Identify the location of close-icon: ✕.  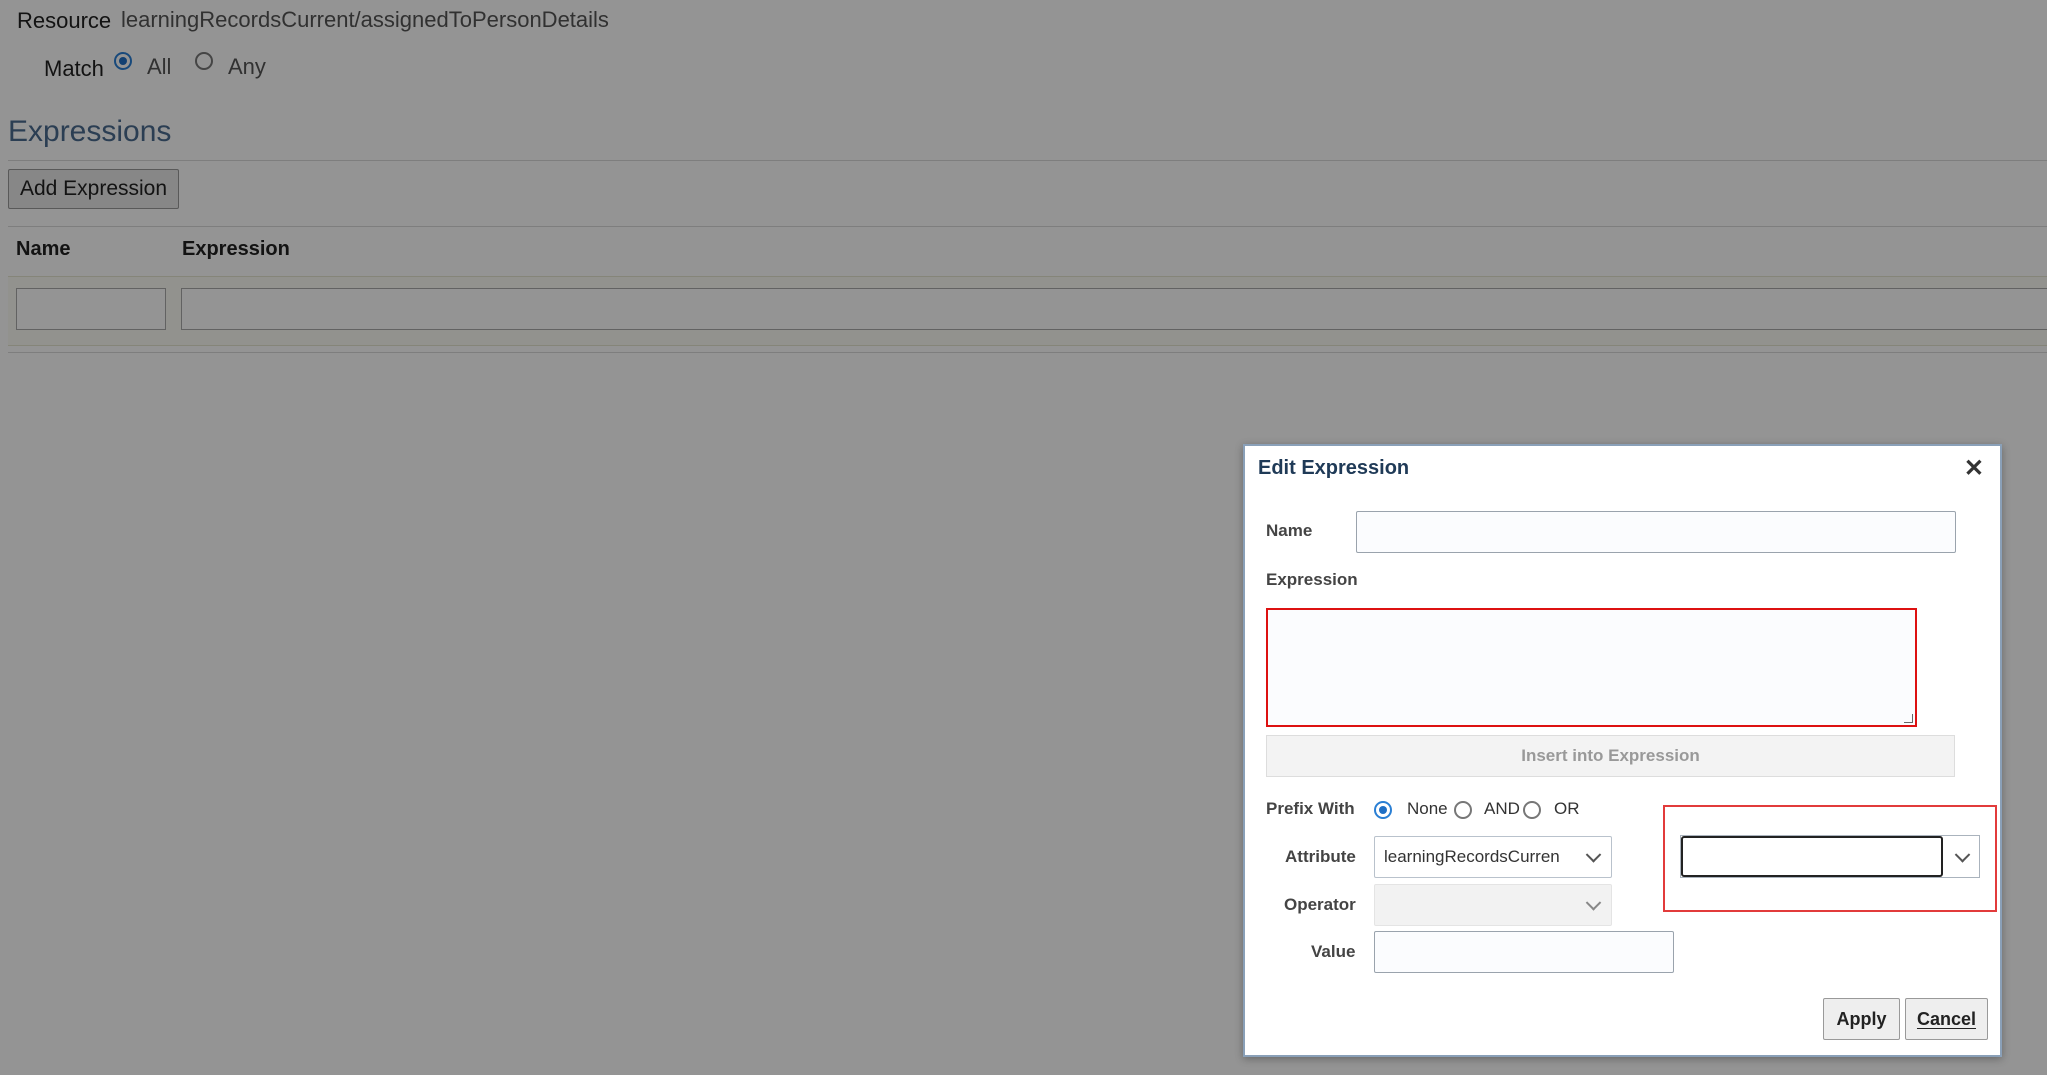
(1974, 468).